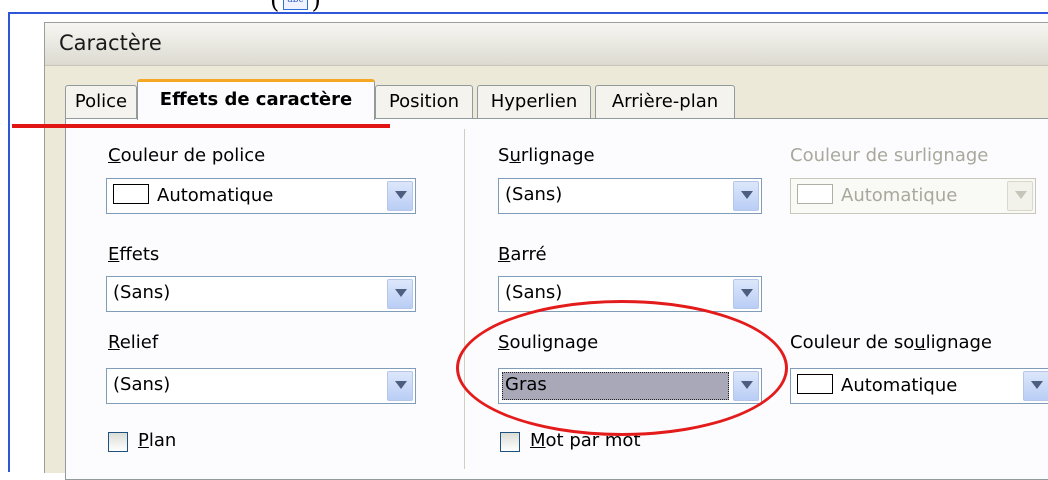 Image resolution: width=1048 pixels, height=480 pixels. Describe the element at coordinates (261, 294) in the screenshot. I see `effects-select: (Sans)` at that location.